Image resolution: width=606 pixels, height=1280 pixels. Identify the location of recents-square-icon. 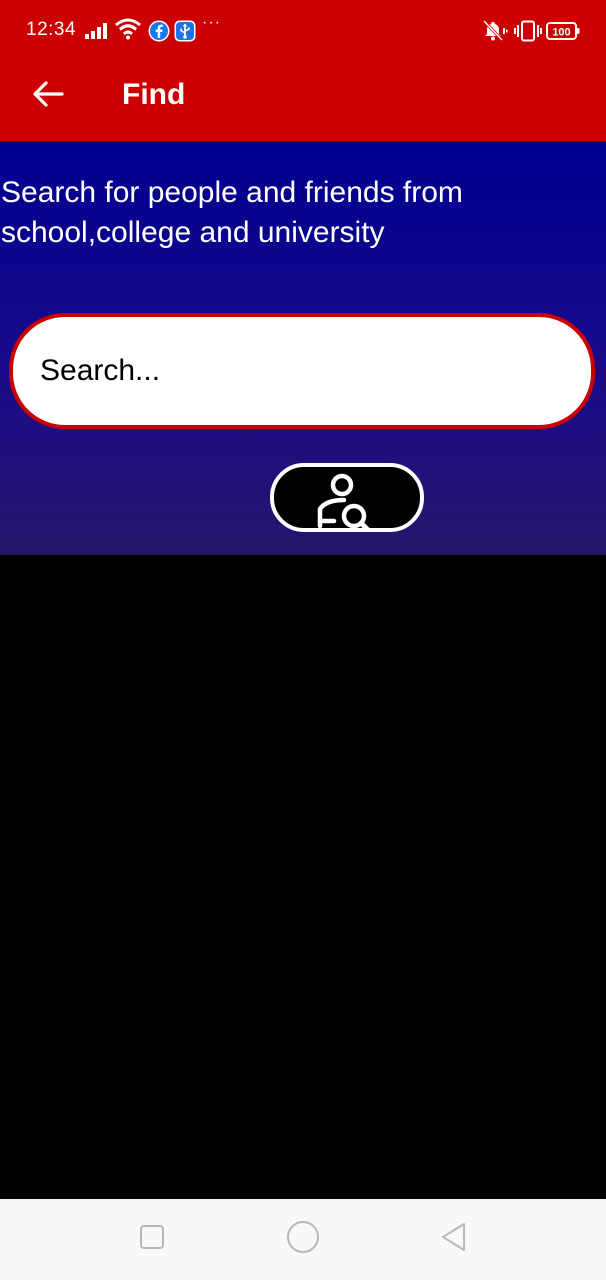
(152, 1239).